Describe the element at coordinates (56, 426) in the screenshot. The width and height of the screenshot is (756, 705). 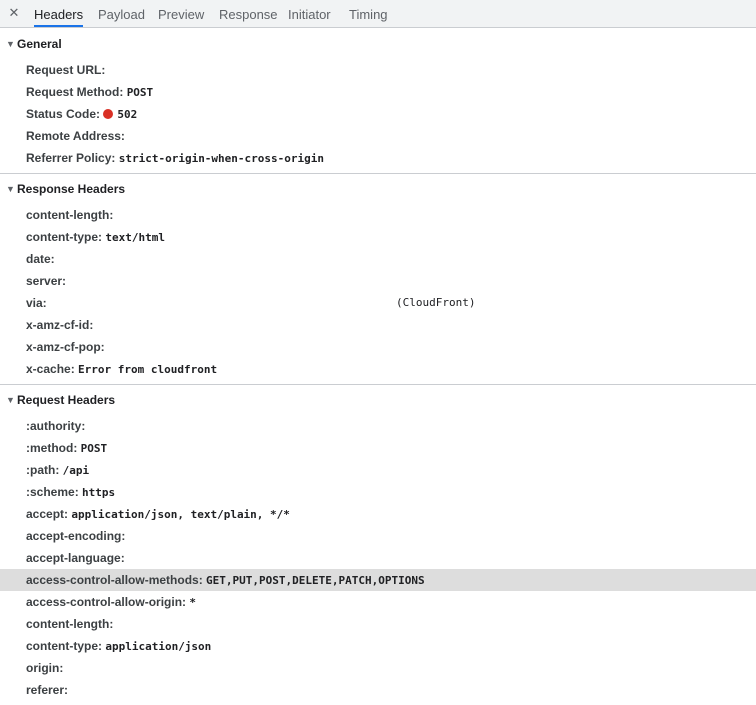
I see `header-key: :authority:` at that location.